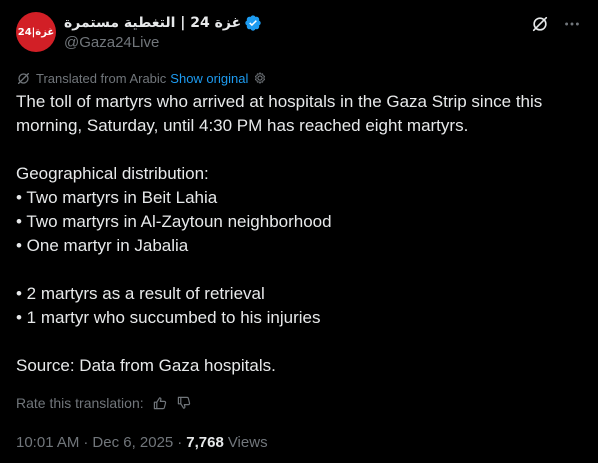 The width and height of the screenshot is (598, 463). I want to click on avatar: غزة|24, so click(36, 32).